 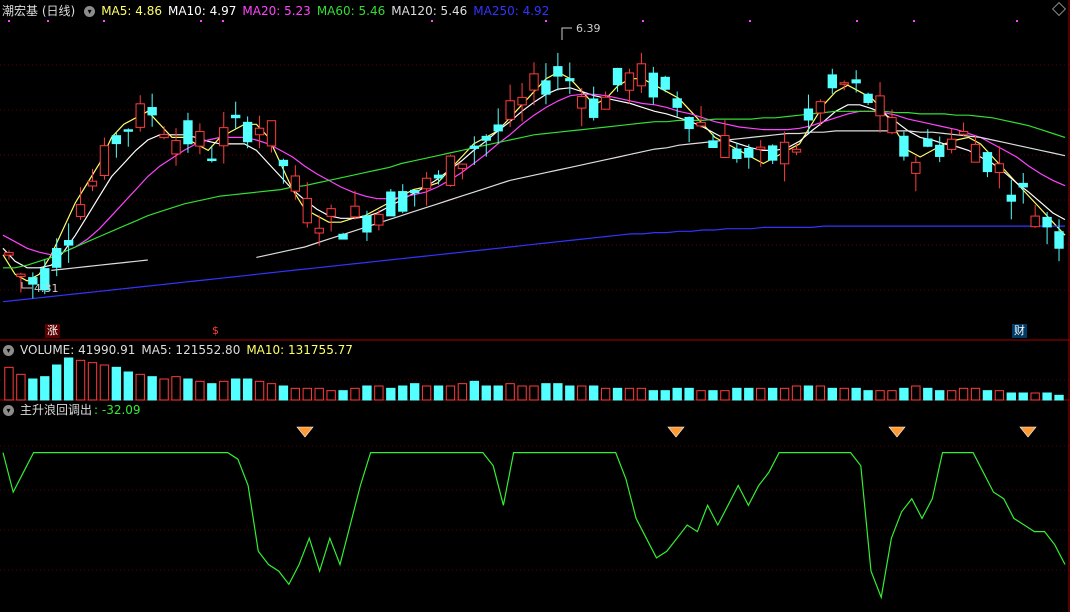 I want to click on settings-circle-icon: ▾, so click(x=90, y=11).